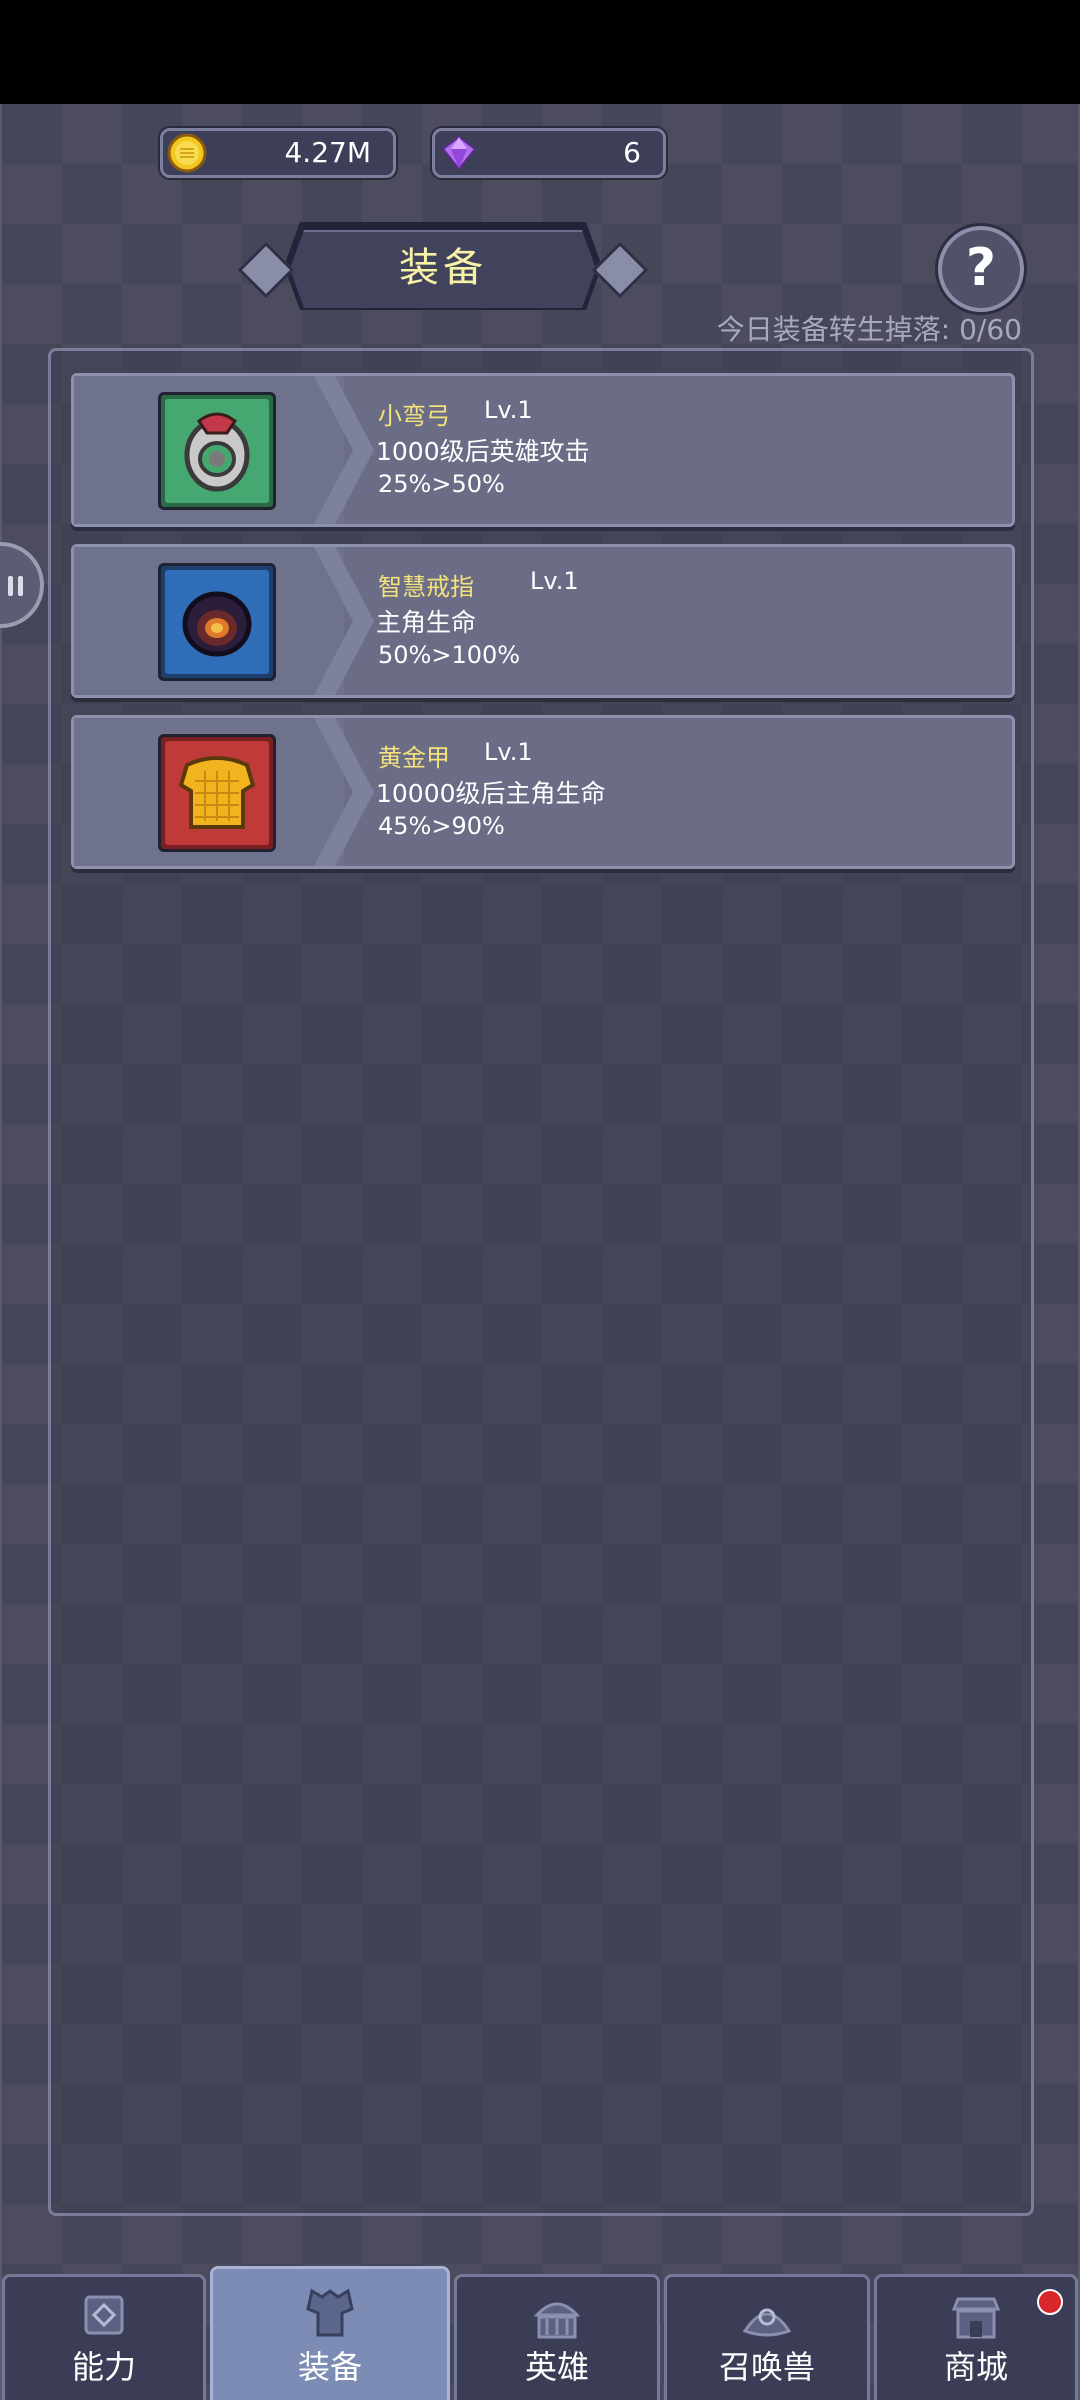  Describe the element at coordinates (981, 269) in the screenshot. I see `help-button: ?` at that location.